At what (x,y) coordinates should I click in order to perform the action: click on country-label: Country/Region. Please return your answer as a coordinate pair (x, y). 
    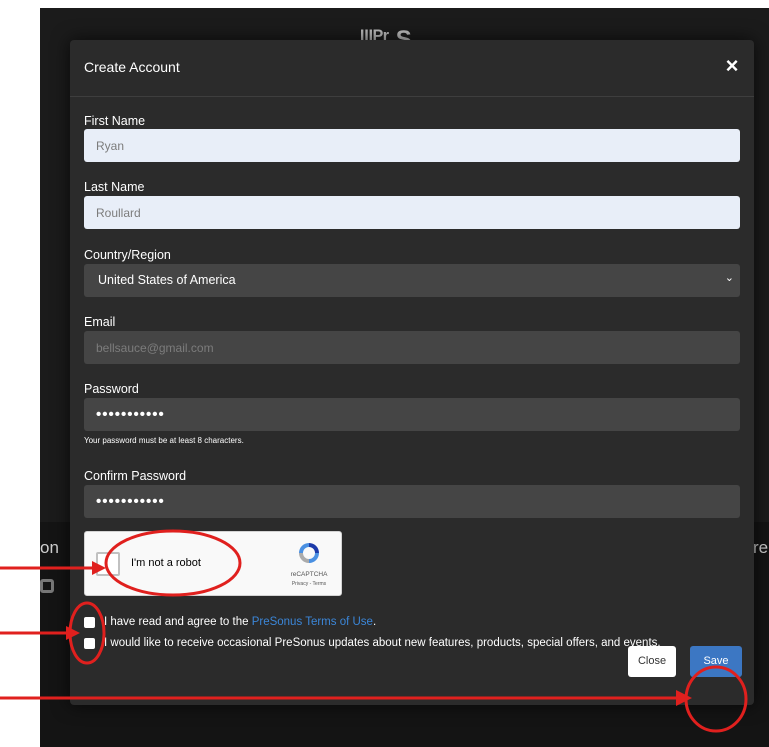
    Looking at the image, I should click on (127, 255).